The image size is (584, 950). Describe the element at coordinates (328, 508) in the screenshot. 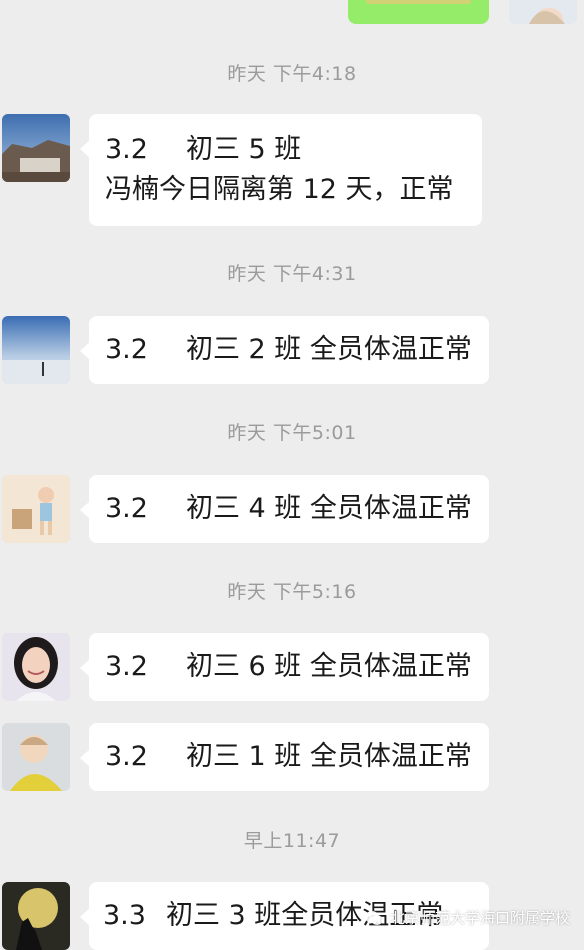

I see `message-text: 初三 4 班 全员体温正常` at that location.